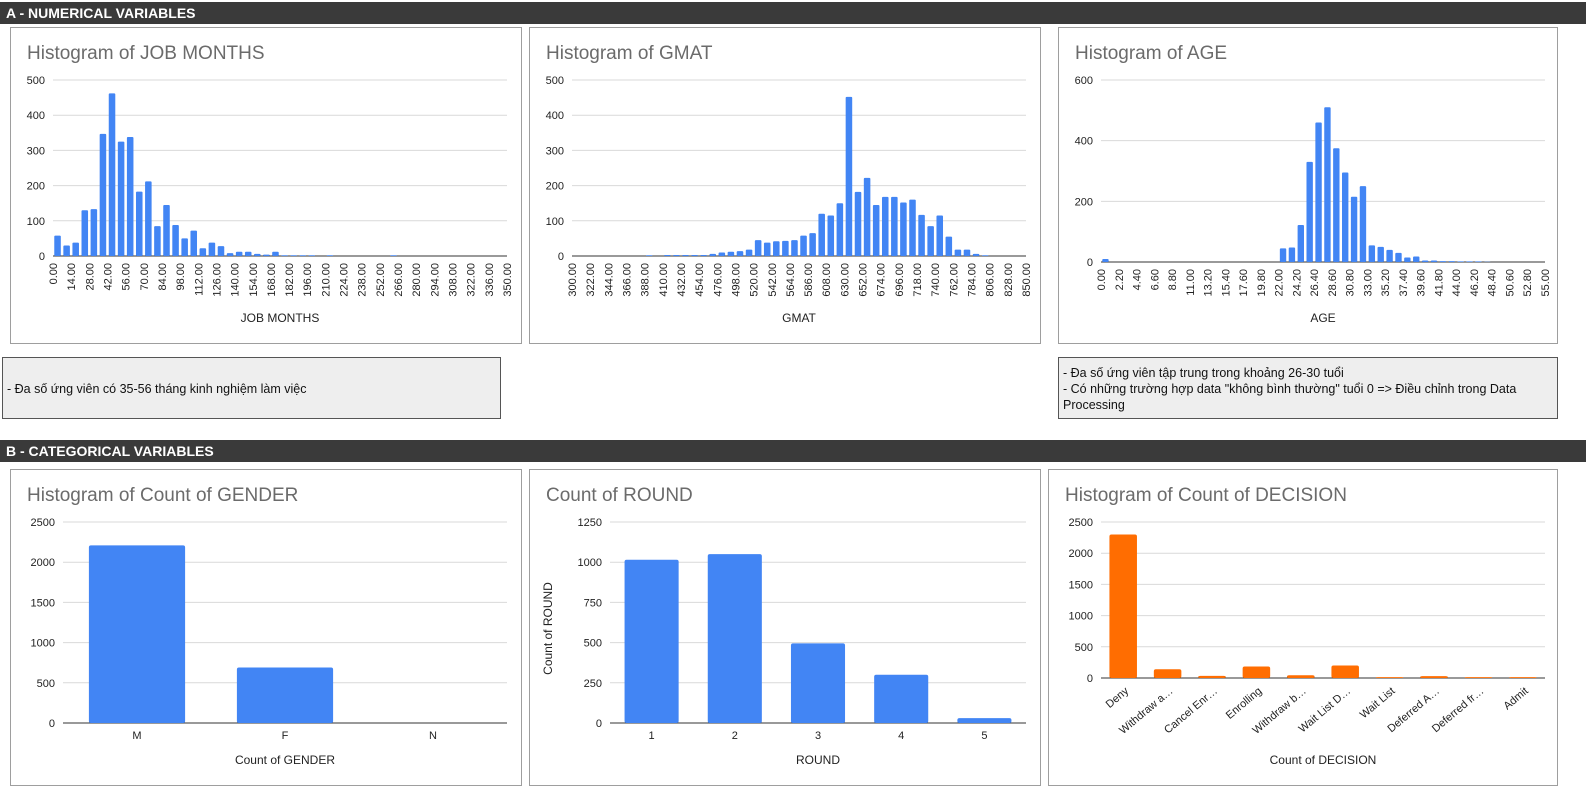 This screenshot has width=1586, height=797. Describe the element at coordinates (593, 684) in the screenshot. I see `y-tick-label: 250` at that location.